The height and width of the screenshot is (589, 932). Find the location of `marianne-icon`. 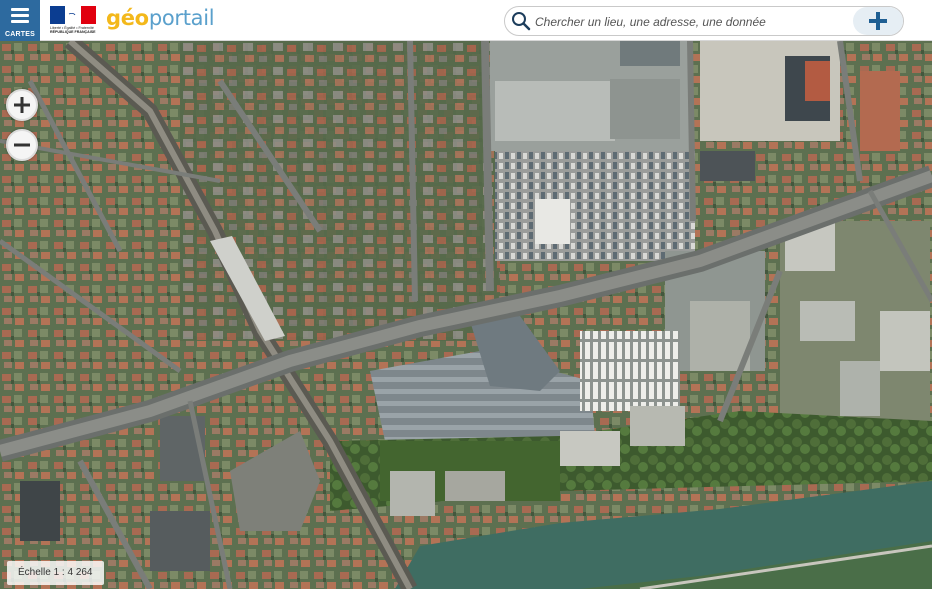

marianne-icon is located at coordinates (71, 15).